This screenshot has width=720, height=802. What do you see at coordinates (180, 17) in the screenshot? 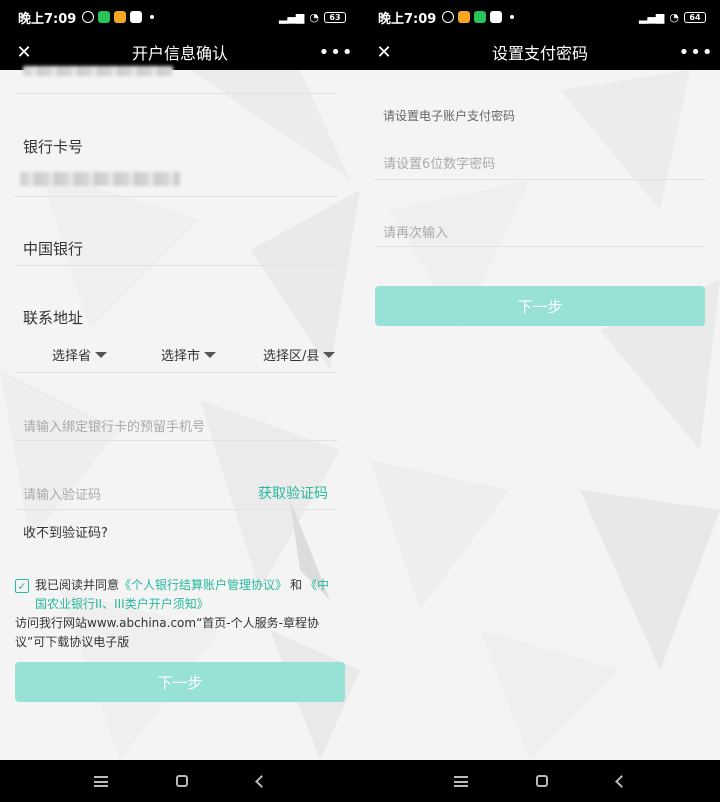
I see `status-bar: 晚上7:09 ▂▄▆ ◔ 63` at bounding box center [180, 17].